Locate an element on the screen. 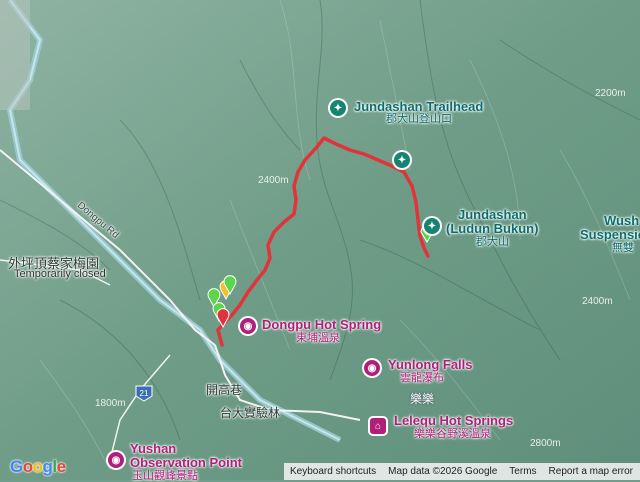 The width and height of the screenshot is (640, 482). map-data-text: Map data ©2026 Google is located at coordinates (443, 471).